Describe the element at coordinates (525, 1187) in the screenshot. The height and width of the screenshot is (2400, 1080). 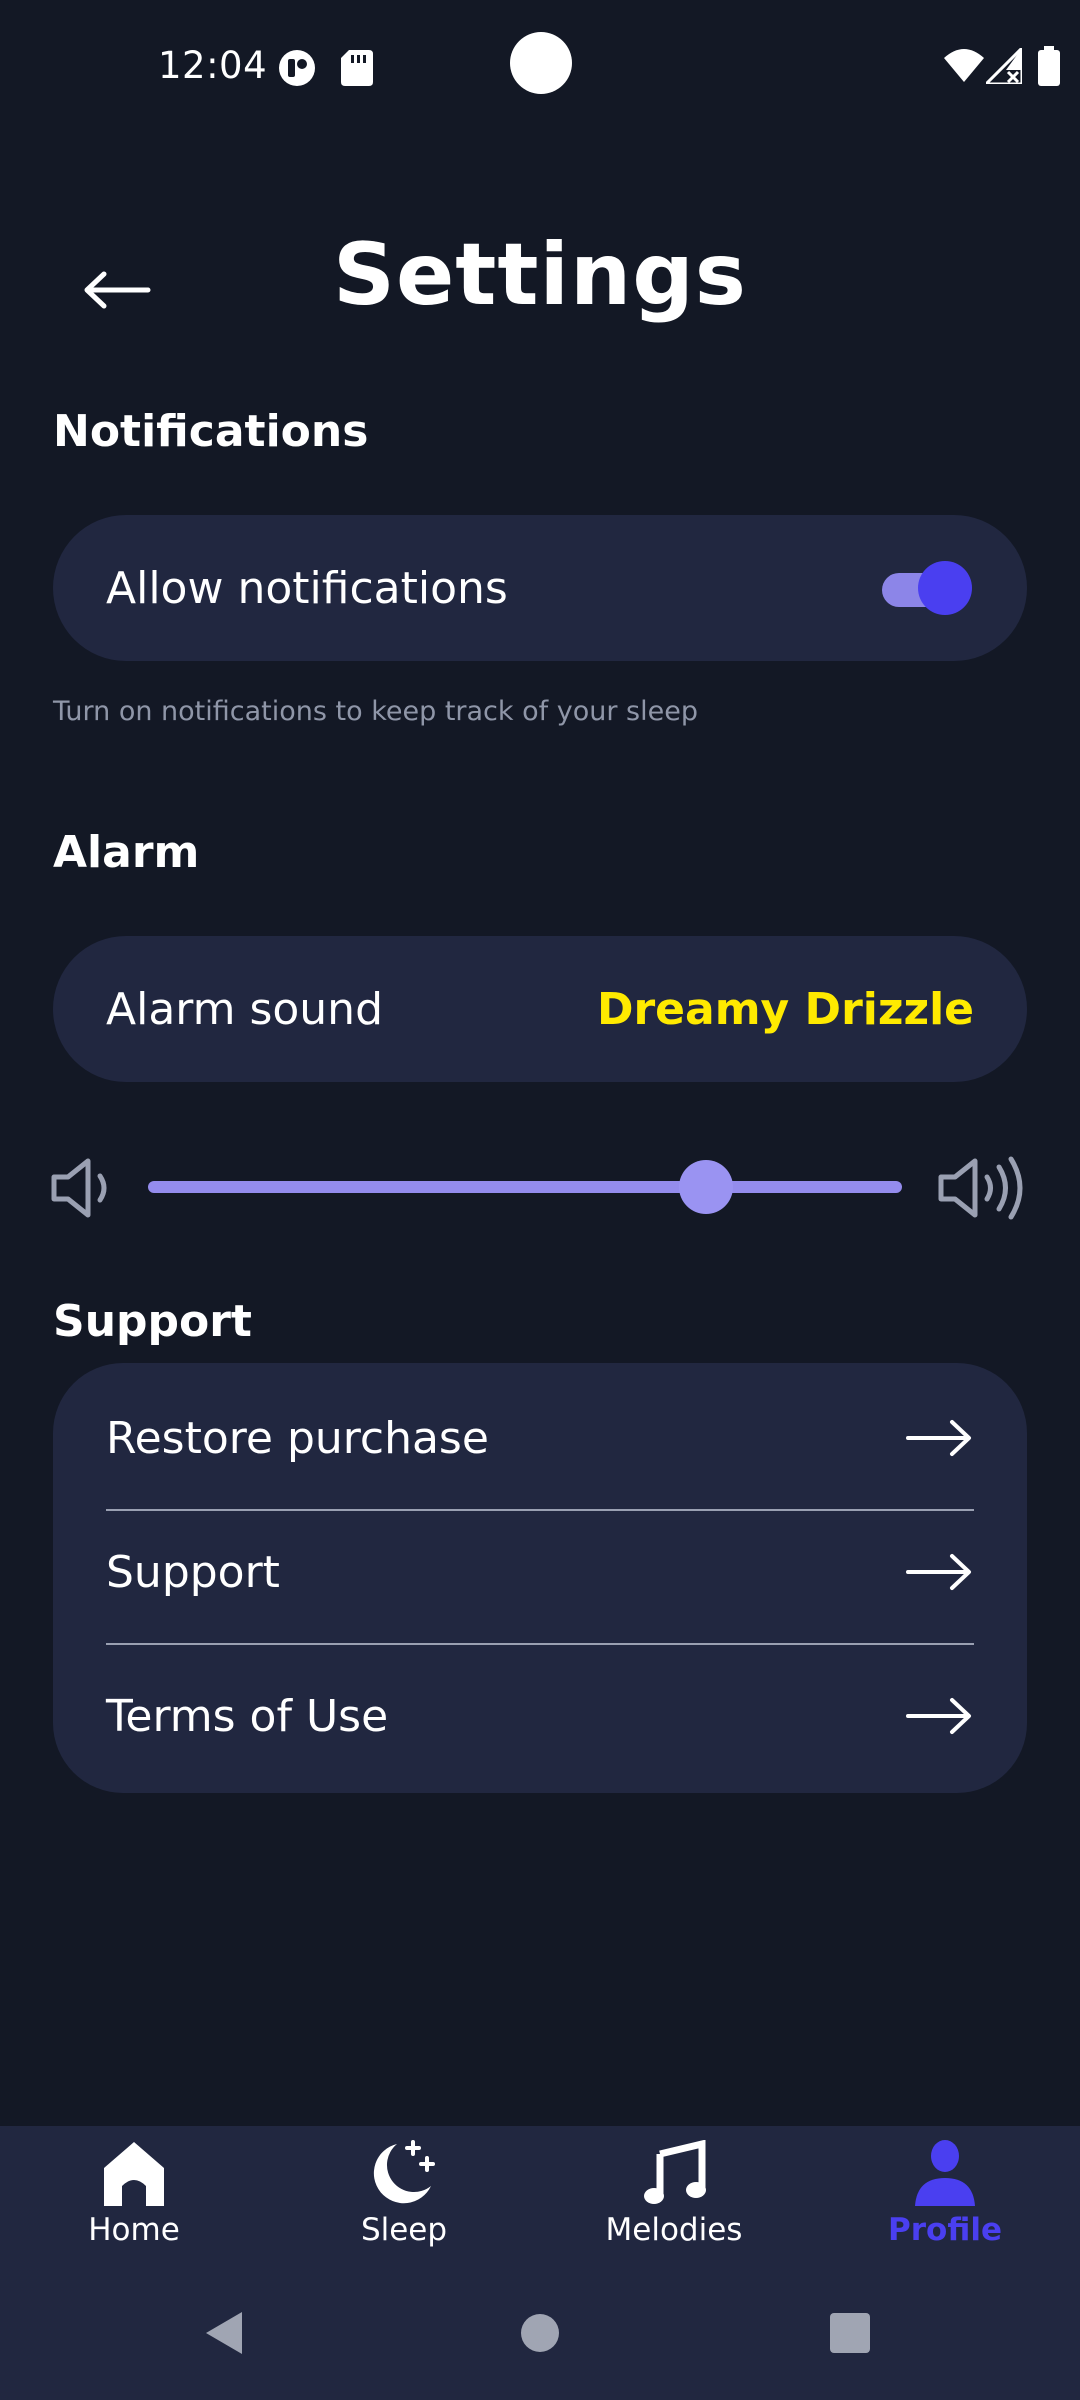
I see `volume-slider-track` at that location.